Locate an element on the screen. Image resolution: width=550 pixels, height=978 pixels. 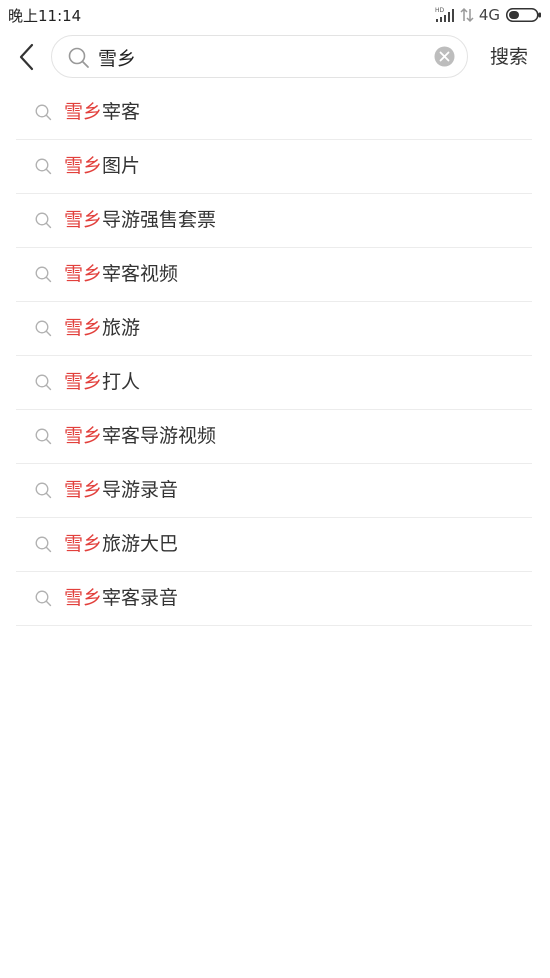
search-header: 搜索 is located at coordinates (275, 57).